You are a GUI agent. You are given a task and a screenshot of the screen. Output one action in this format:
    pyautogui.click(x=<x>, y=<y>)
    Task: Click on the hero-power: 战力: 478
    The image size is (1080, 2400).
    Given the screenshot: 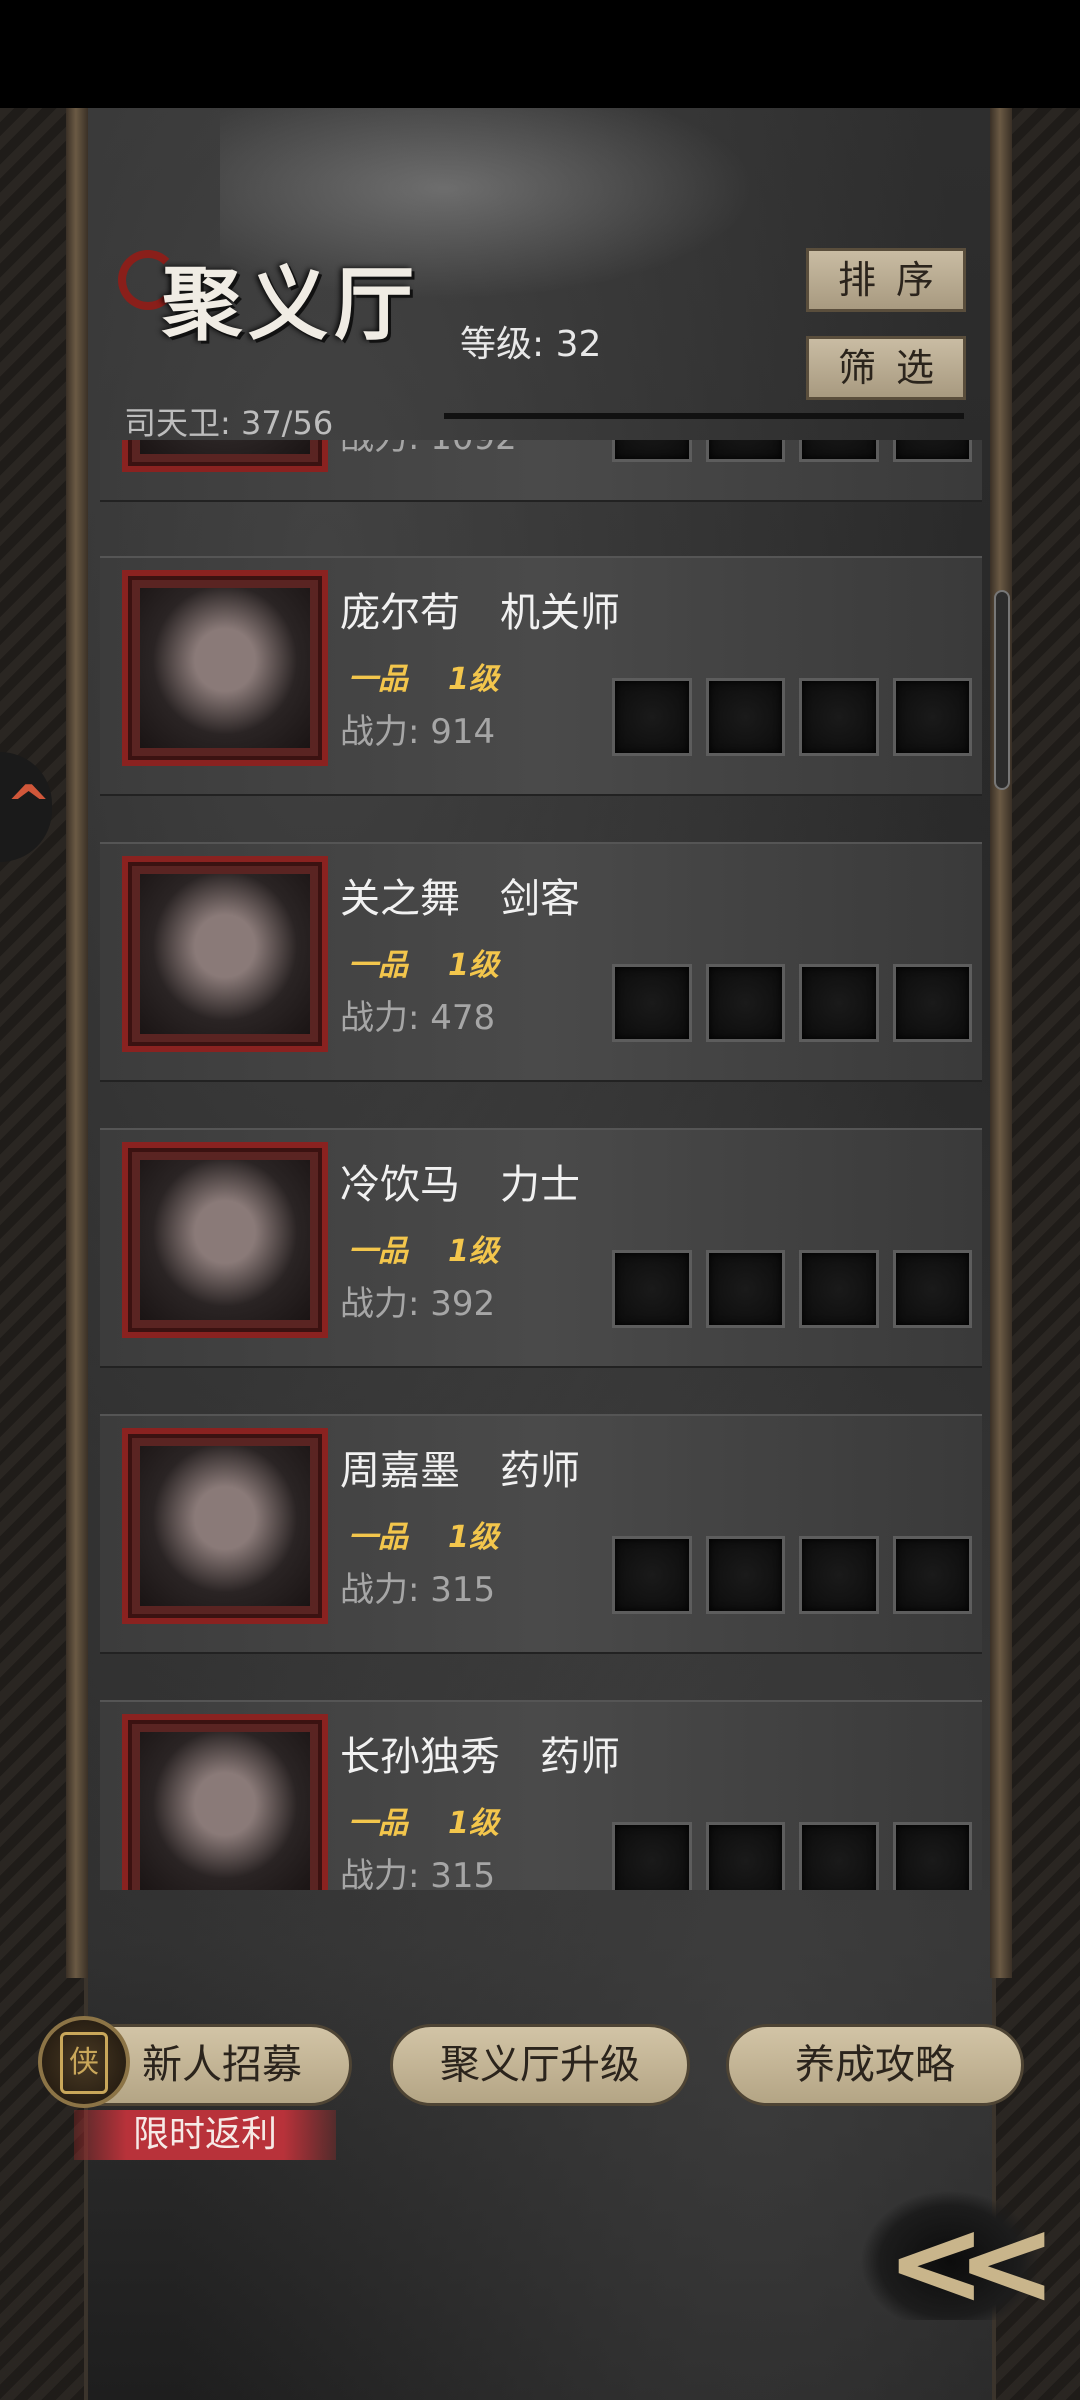 What is the action you would take?
    pyautogui.click(x=418, y=1018)
    